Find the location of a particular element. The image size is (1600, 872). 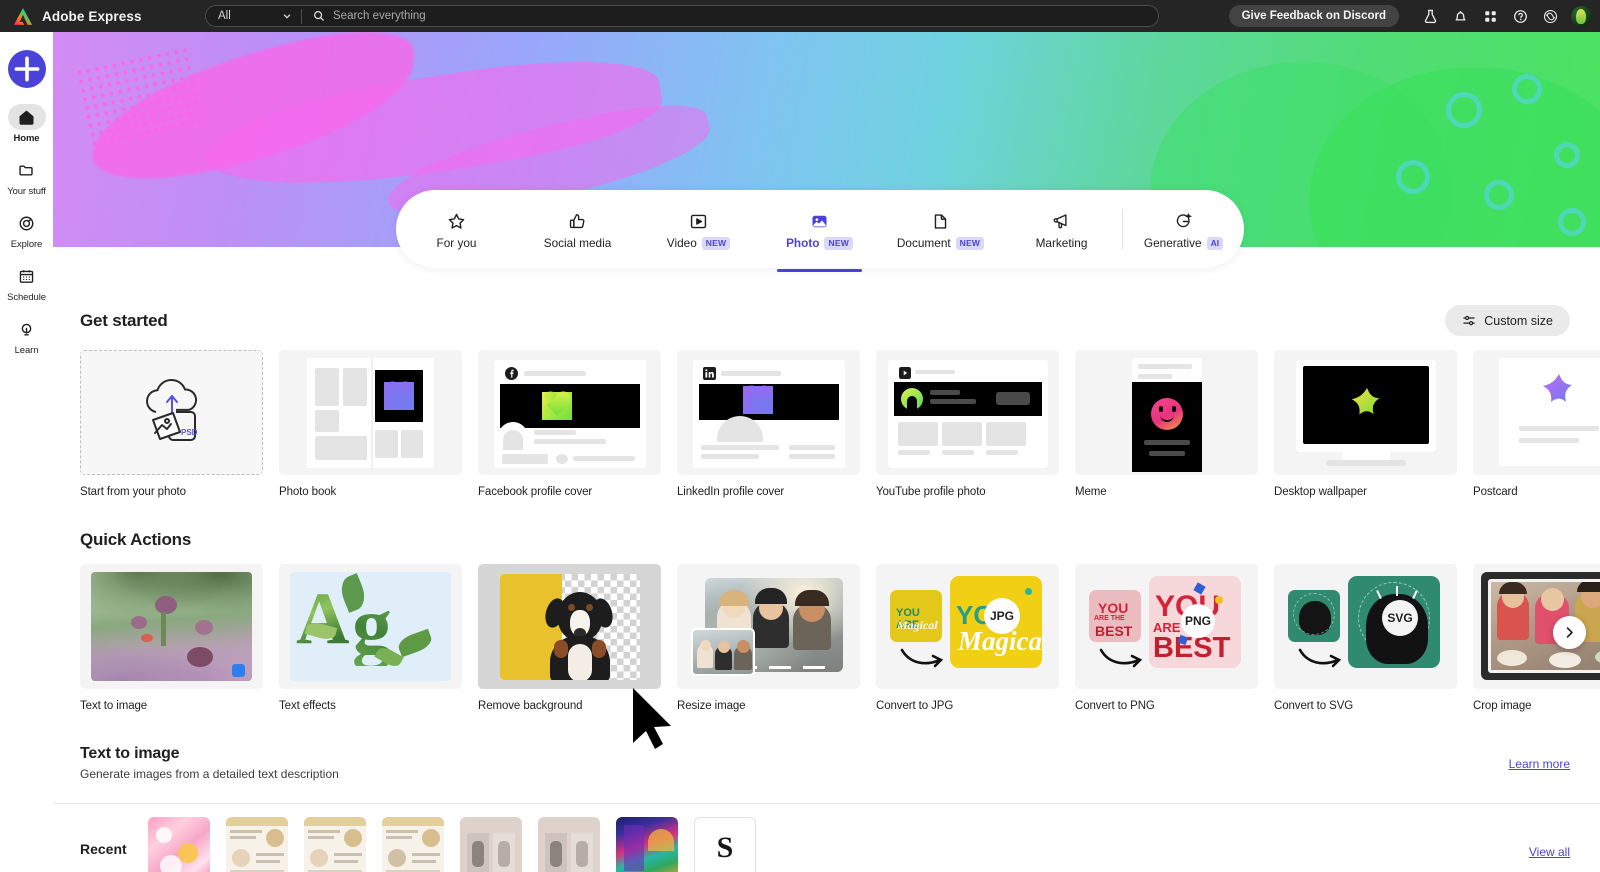

template-card: Desktop wallpaper is located at coordinates (1365, 424).